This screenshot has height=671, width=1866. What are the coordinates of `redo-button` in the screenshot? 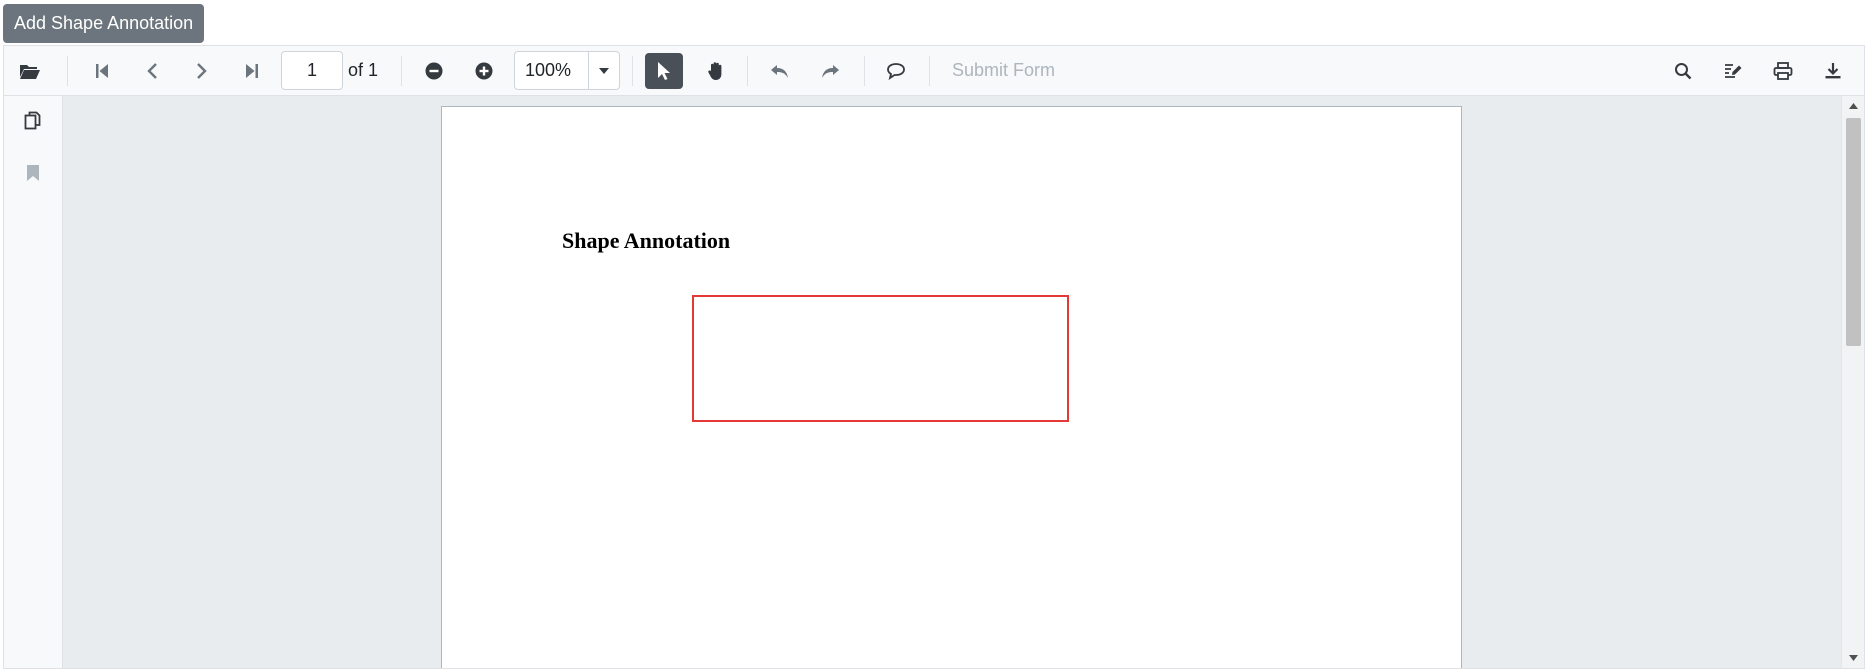 It's located at (830, 71).